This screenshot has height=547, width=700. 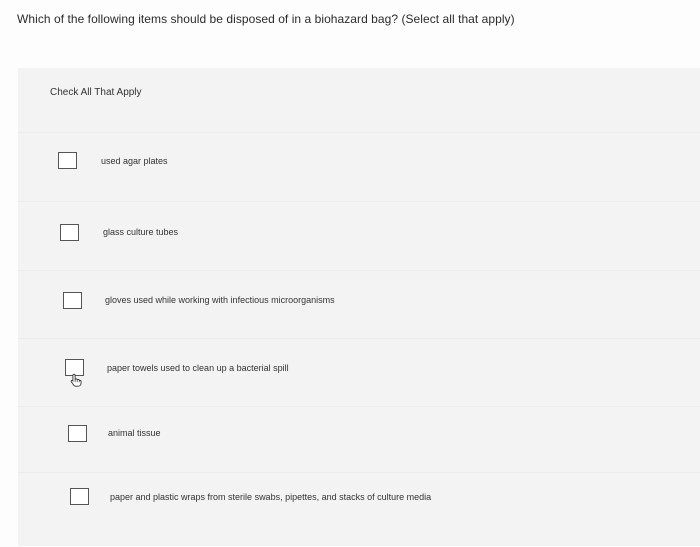 What do you see at coordinates (79, 496) in the screenshot?
I see `checkbox-paper-plastic-wraps` at bounding box center [79, 496].